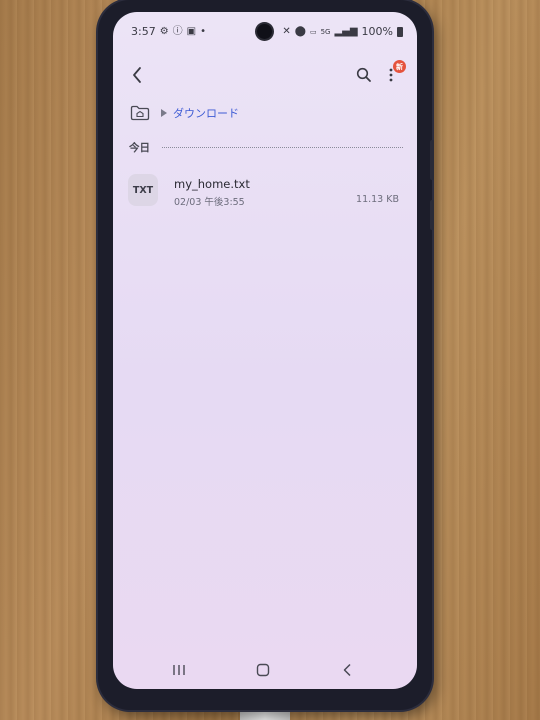 Image resolution: width=540 pixels, height=720 pixels. I want to click on home-folder-button, so click(140, 113).